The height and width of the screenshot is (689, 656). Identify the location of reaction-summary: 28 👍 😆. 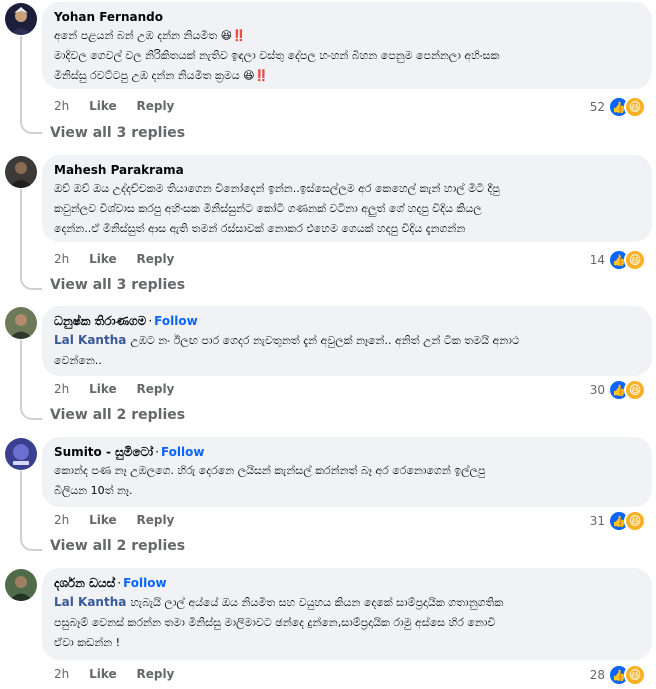
(618, 675).